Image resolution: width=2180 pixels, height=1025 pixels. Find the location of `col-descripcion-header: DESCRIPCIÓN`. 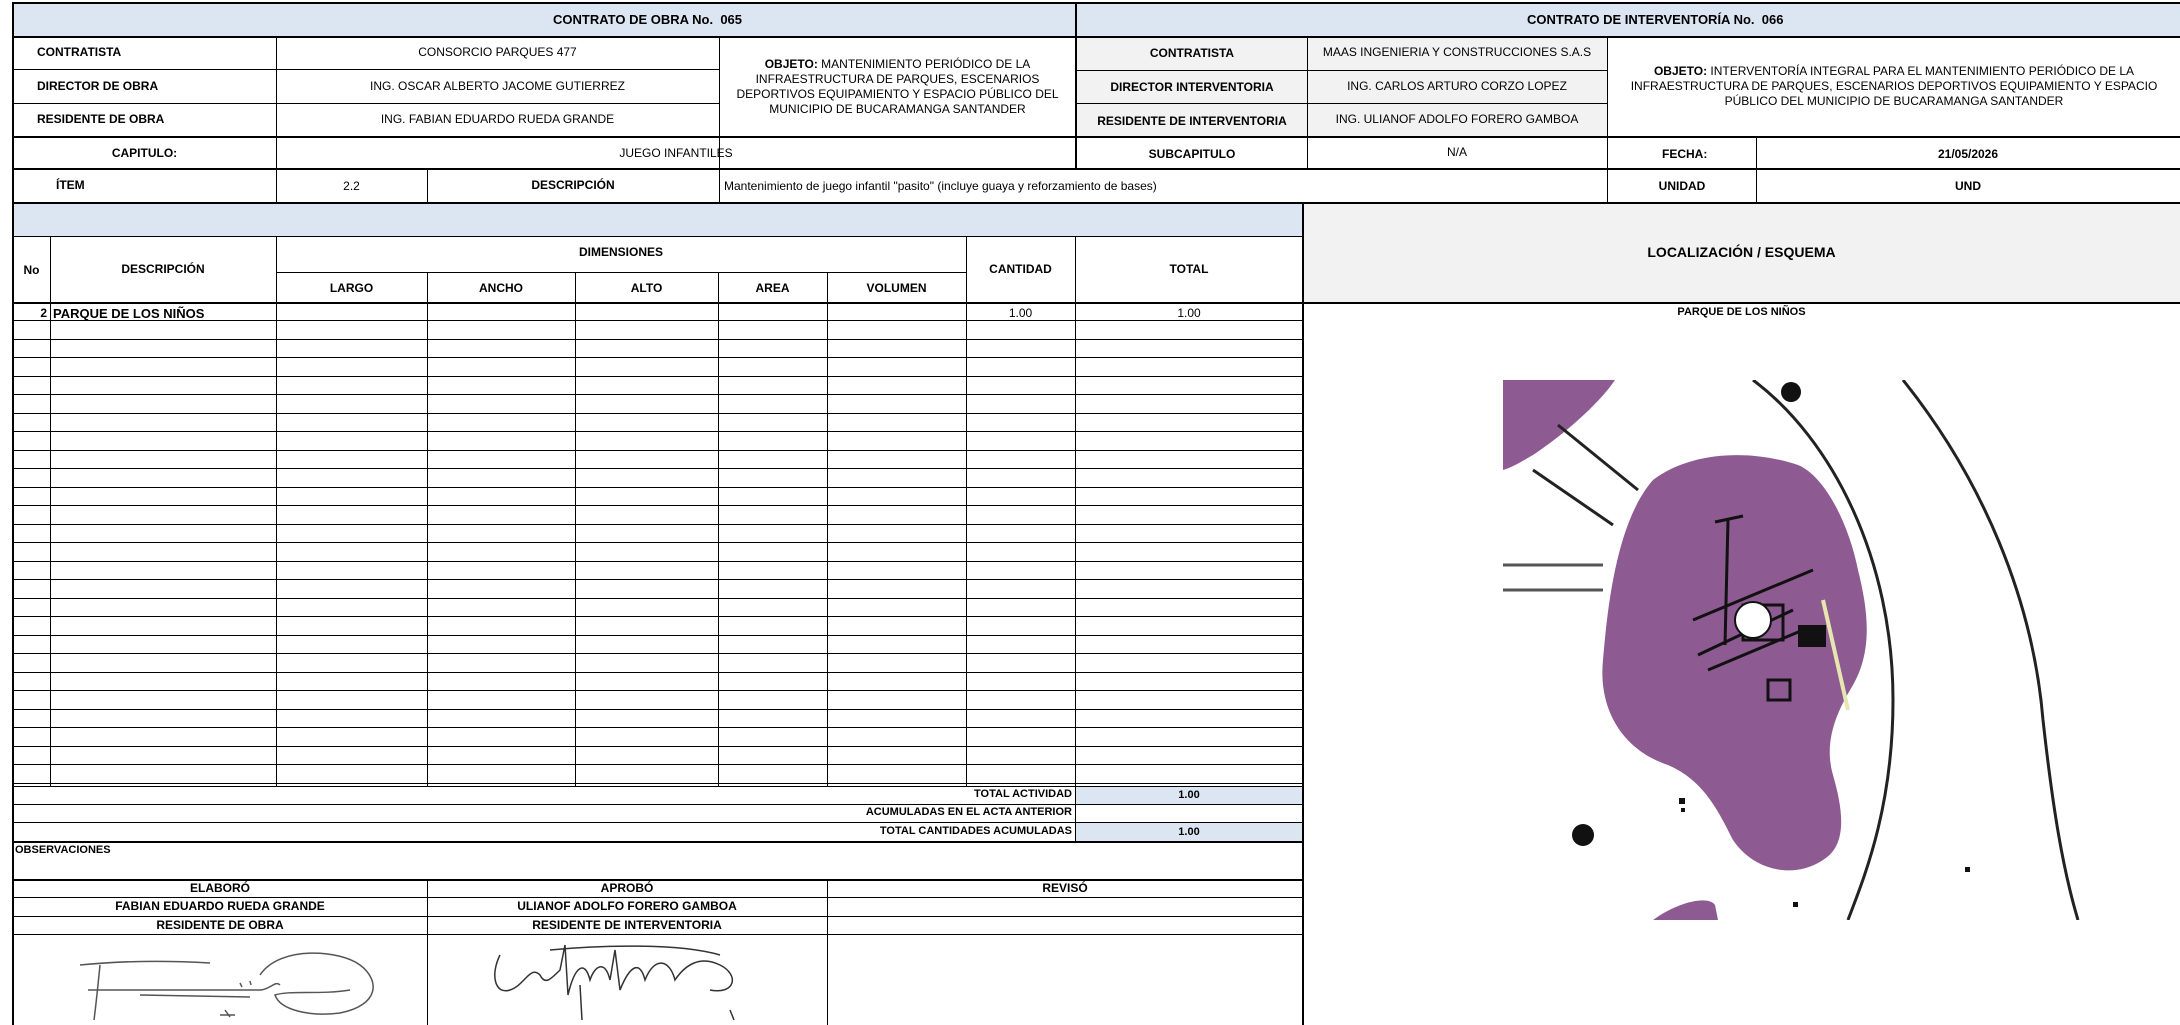

col-descripcion-header: DESCRIPCIÓN is located at coordinates (163, 269).